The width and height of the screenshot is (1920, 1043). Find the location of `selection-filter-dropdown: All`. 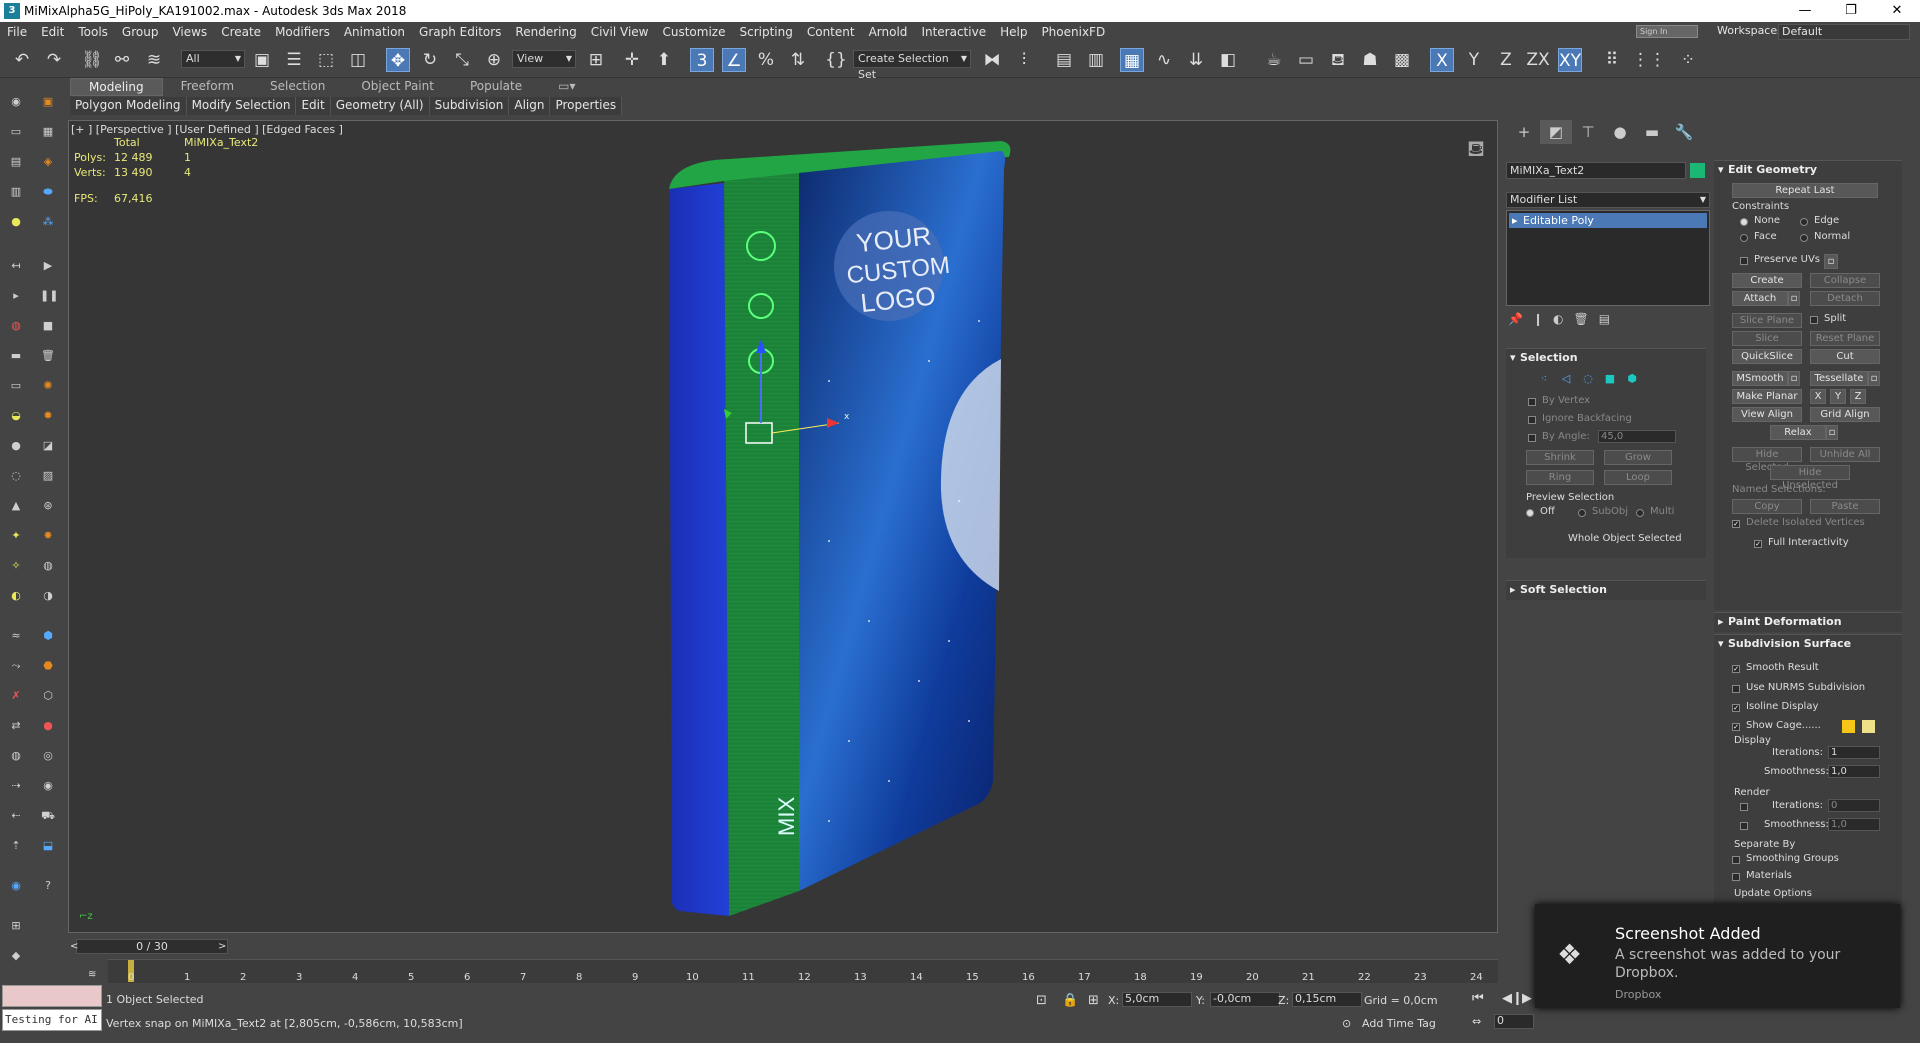

selection-filter-dropdown: All is located at coordinates (213, 59).